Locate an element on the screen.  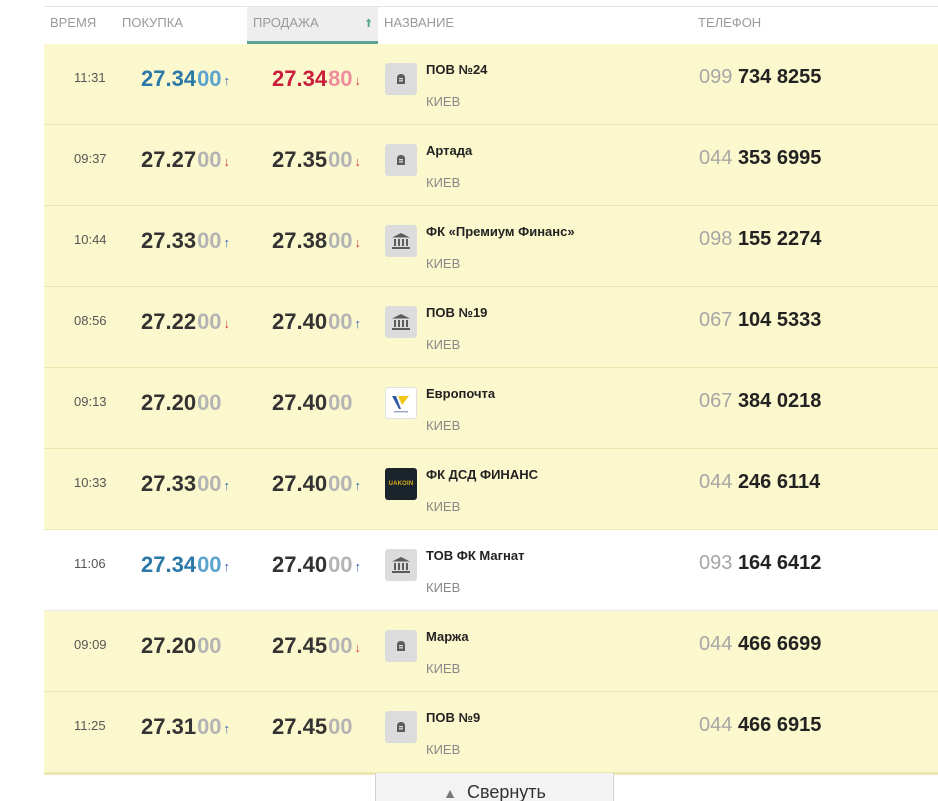
dsd-logo-icon: UAKOIN is located at coordinates (401, 484).